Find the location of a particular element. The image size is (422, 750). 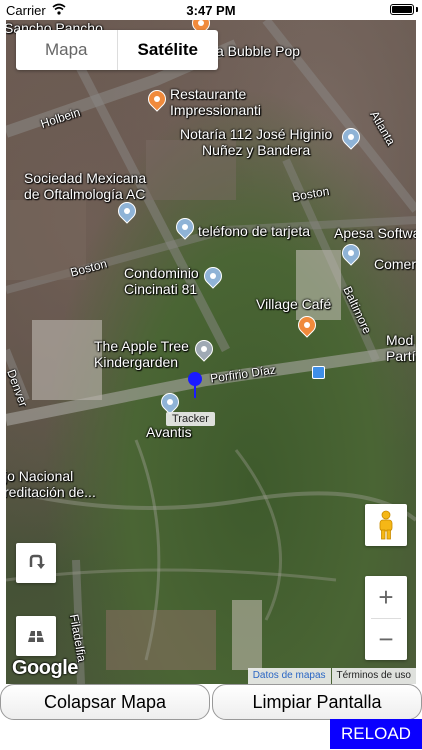

label-comer: Comer is located at coordinates (395, 264).